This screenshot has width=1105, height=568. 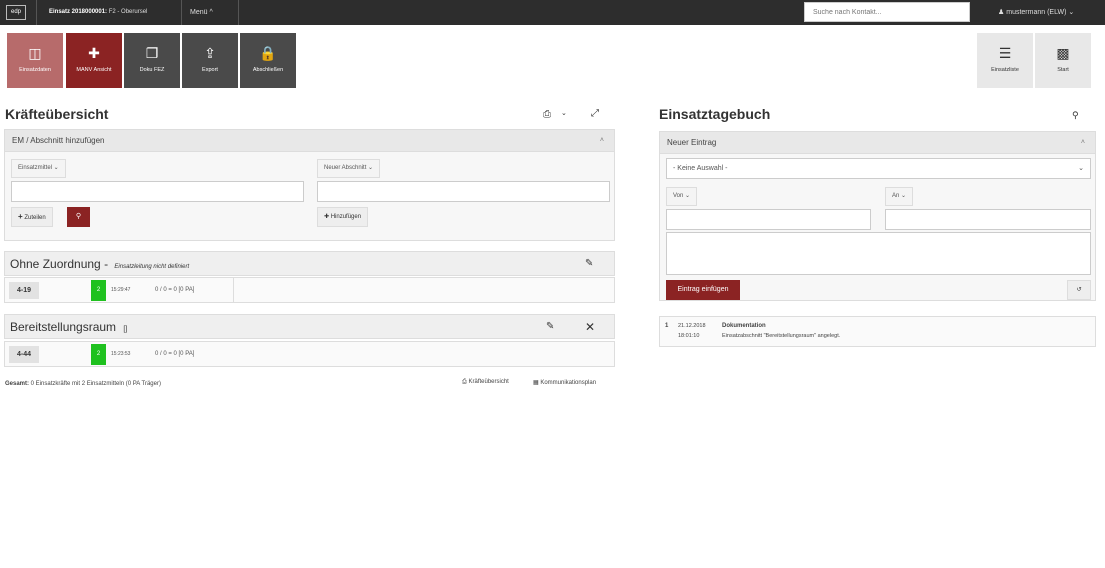 I want to click on new-entry-panel-header: Neuer Eintrag ˄, so click(x=877, y=142).